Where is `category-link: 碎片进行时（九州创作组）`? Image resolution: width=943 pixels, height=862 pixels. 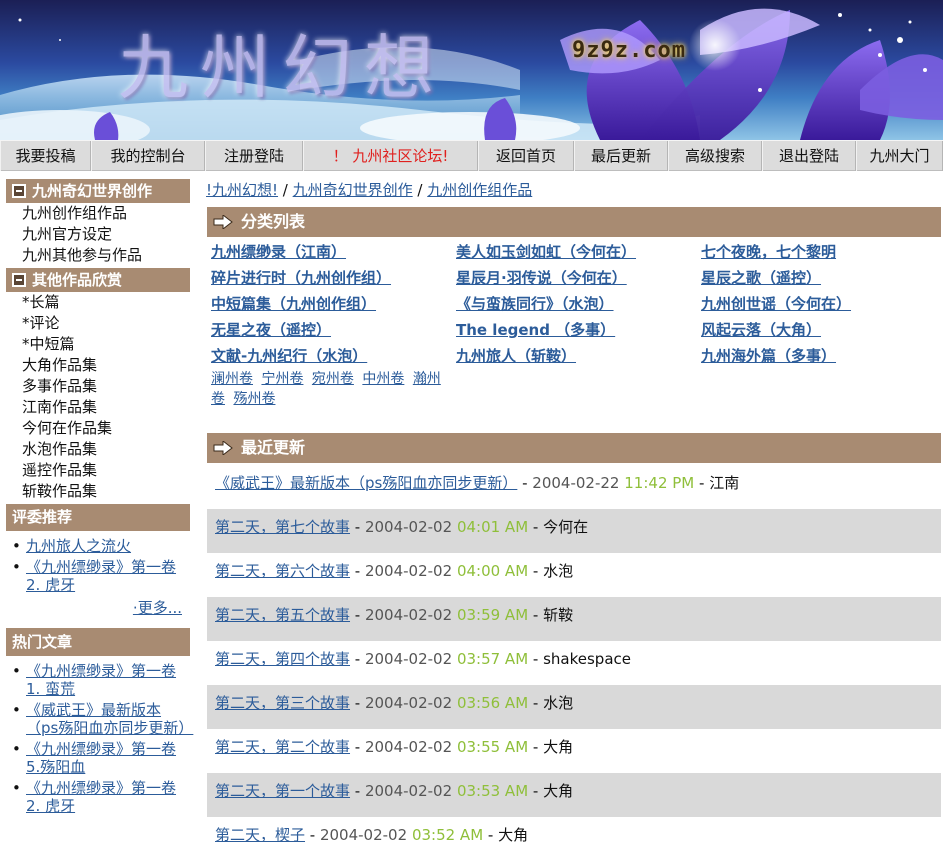 category-link: 碎片进行时（九州创作组） is located at coordinates (333, 278).